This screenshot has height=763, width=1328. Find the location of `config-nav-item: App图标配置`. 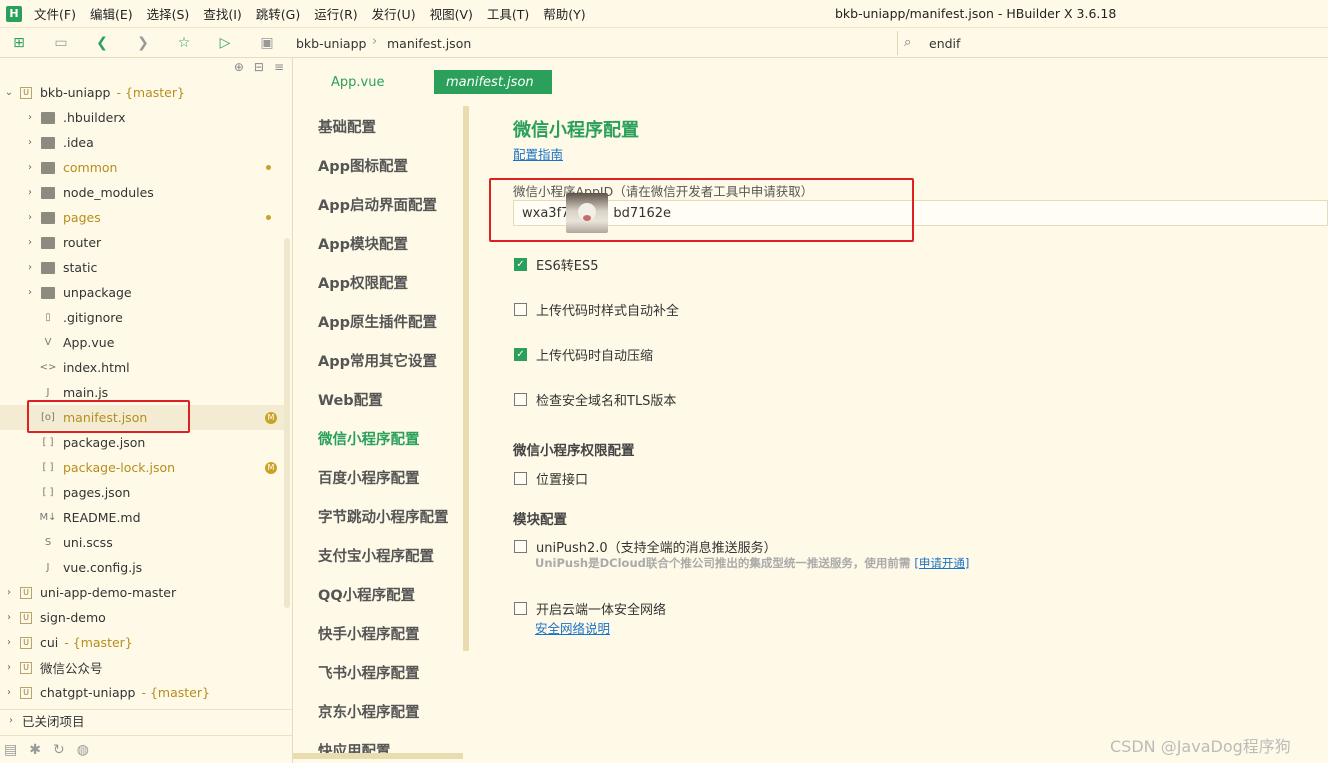

config-nav-item: App图标配置 is located at coordinates (363, 165).